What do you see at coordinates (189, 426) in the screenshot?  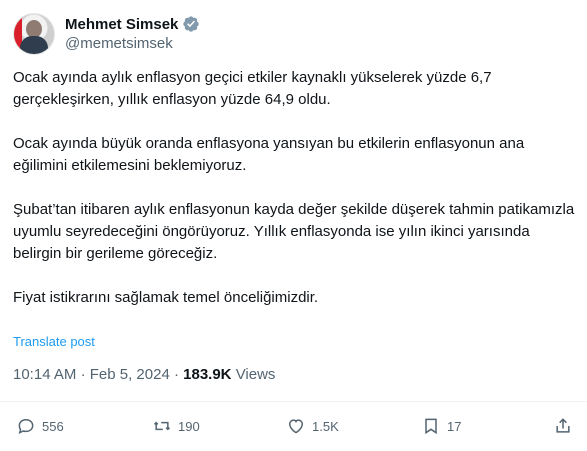 I see `repost-count: 190` at bounding box center [189, 426].